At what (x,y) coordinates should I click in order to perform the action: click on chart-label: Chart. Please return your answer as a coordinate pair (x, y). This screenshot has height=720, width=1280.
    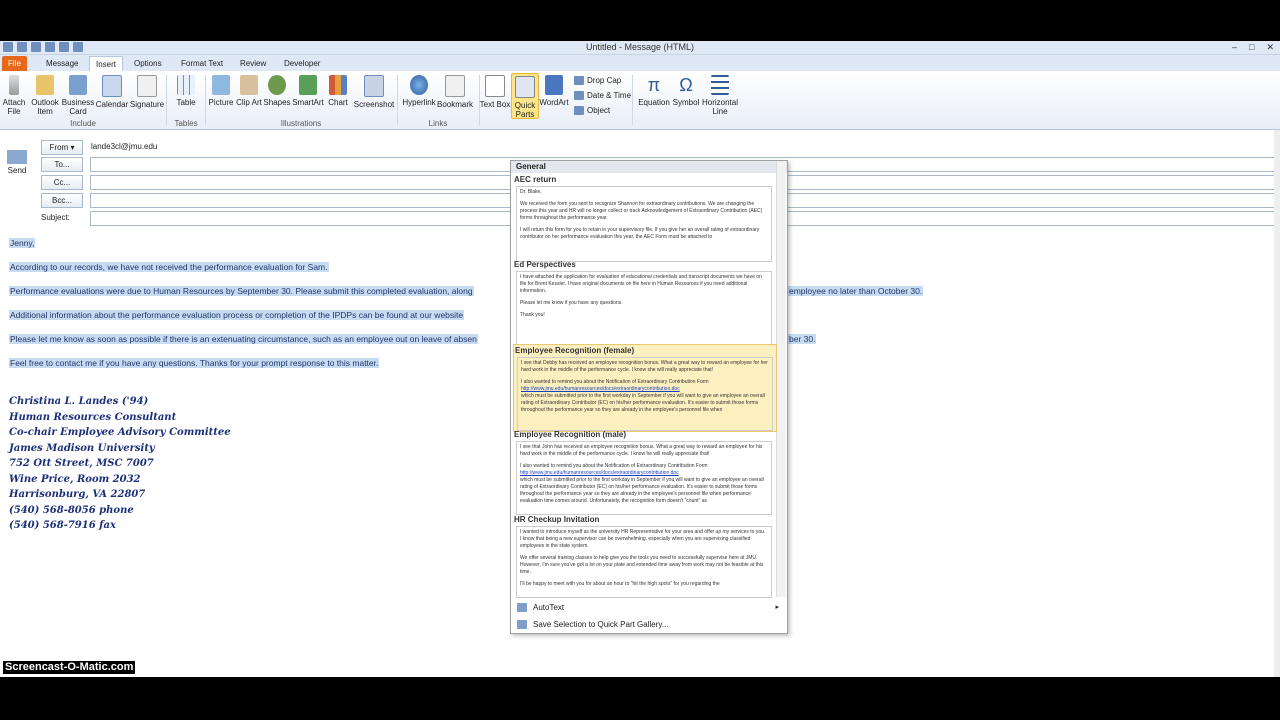
    Looking at the image, I should click on (338, 102).